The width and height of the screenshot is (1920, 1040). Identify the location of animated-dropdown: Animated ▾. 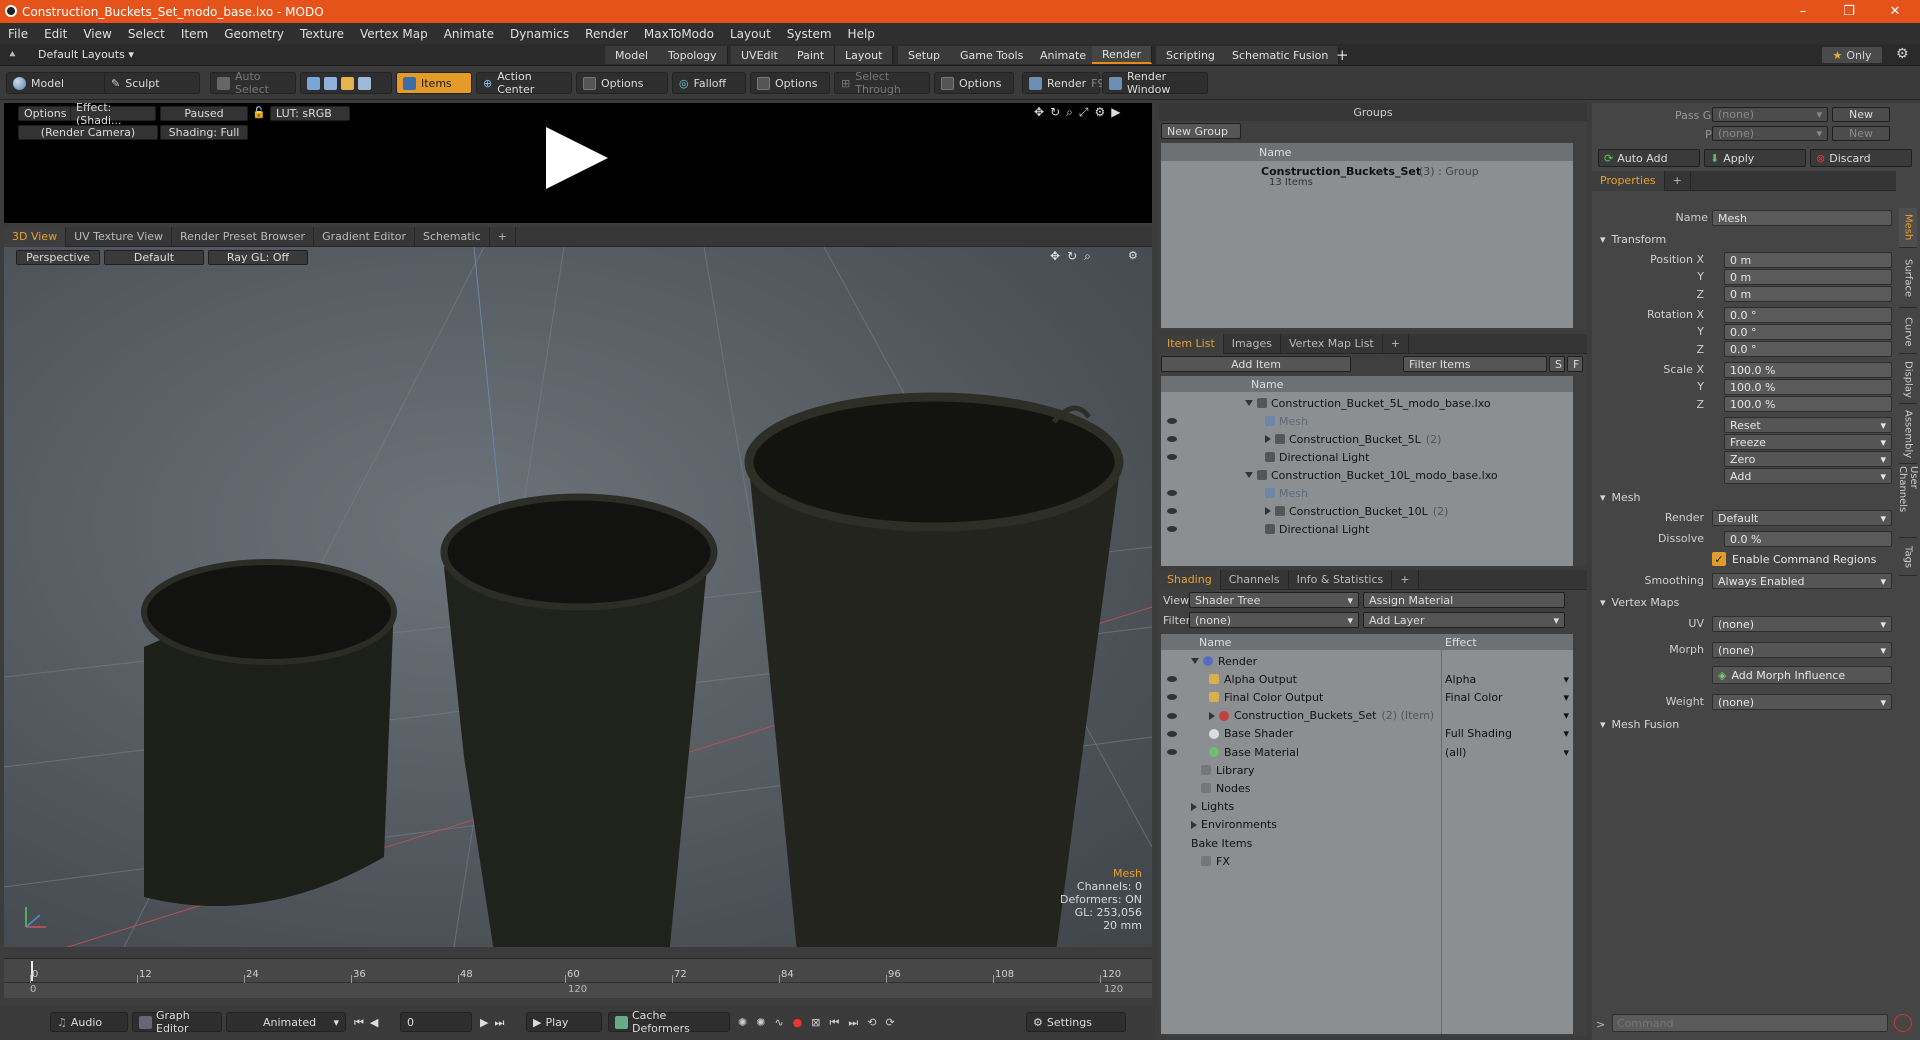
(286, 1022).